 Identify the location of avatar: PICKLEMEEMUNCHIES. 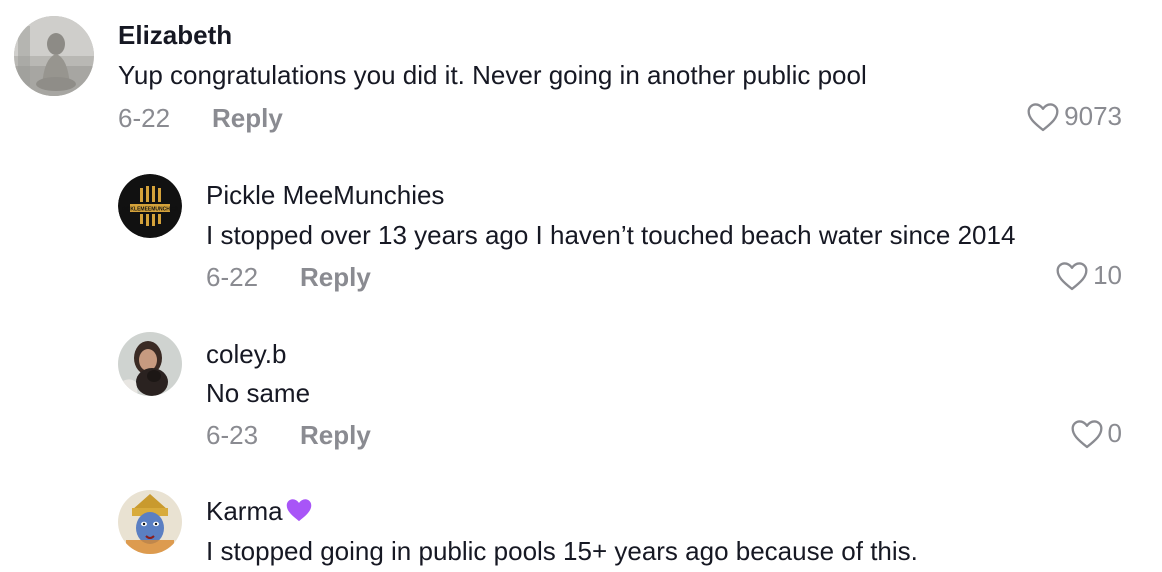
(150, 206).